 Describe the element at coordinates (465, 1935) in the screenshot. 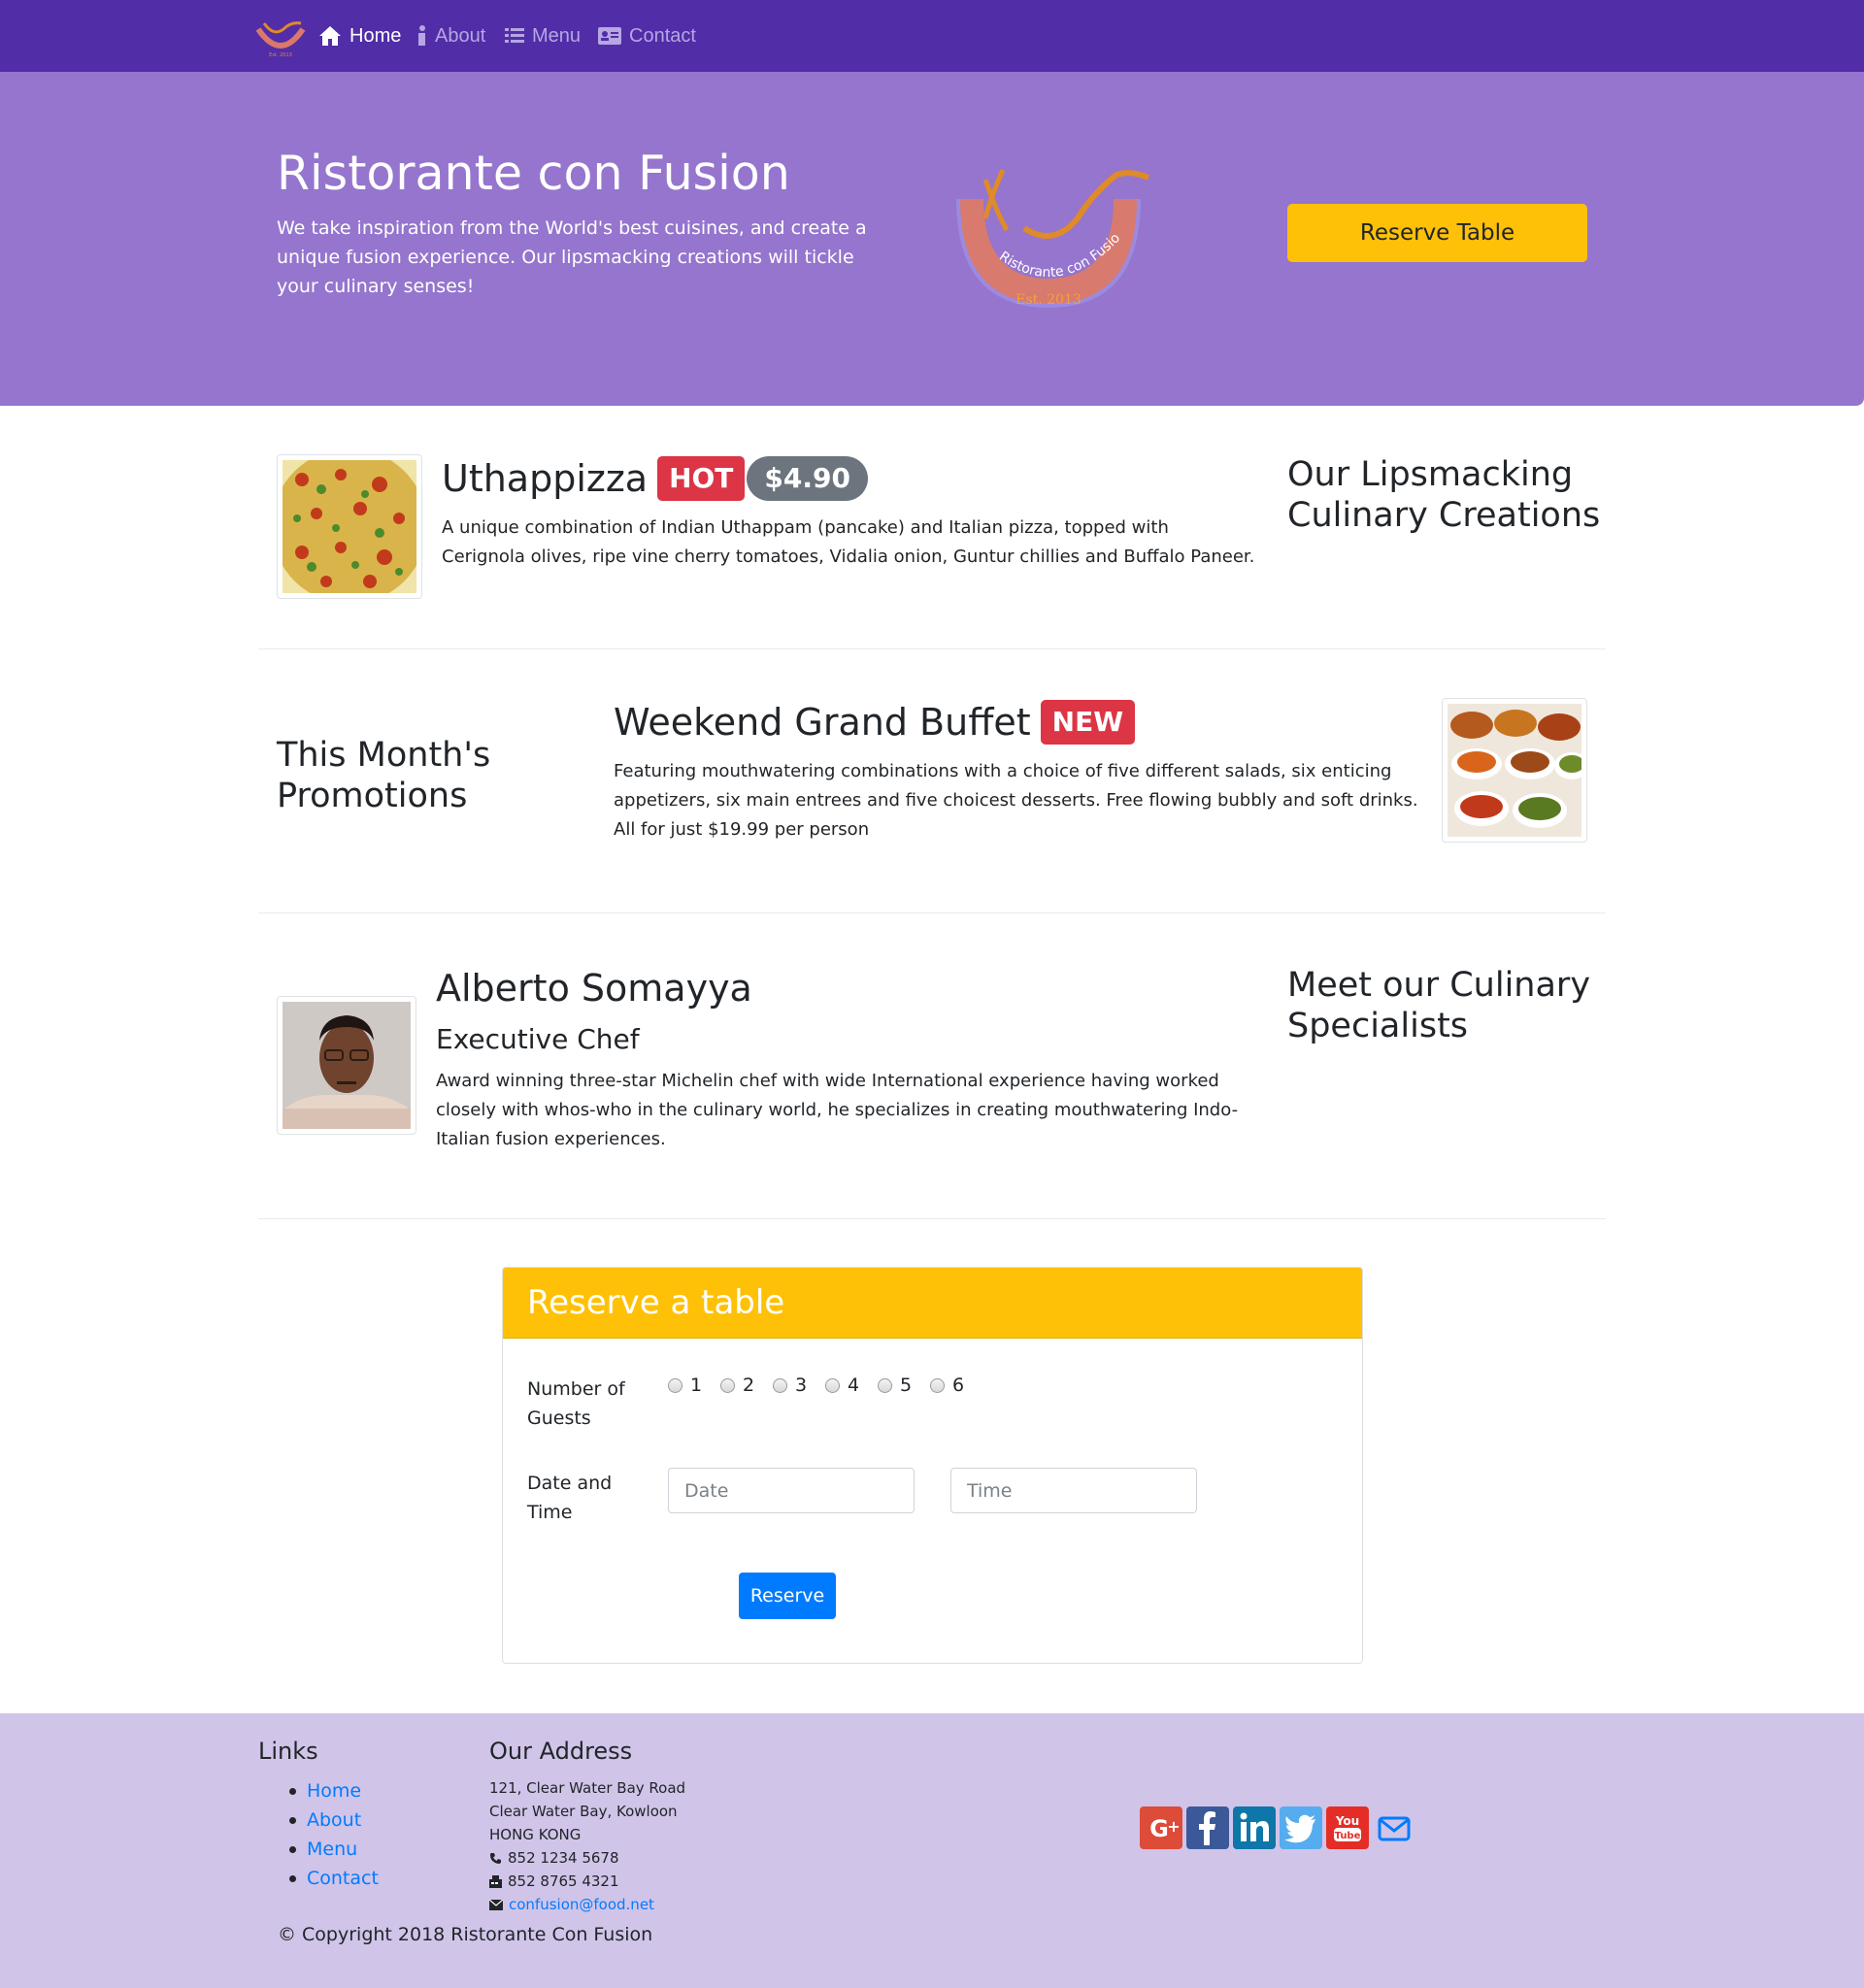

I see `copyright: © Copyright 2018 Ristorante Con Fusion` at that location.